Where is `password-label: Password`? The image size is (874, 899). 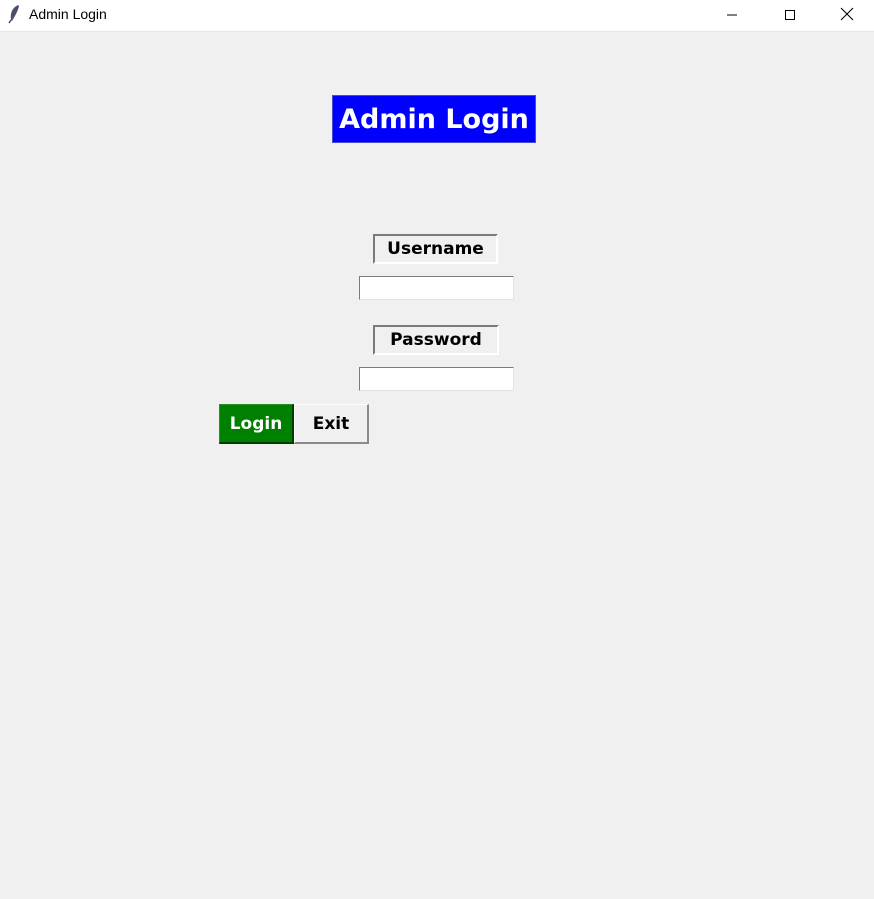
password-label: Password is located at coordinates (436, 340).